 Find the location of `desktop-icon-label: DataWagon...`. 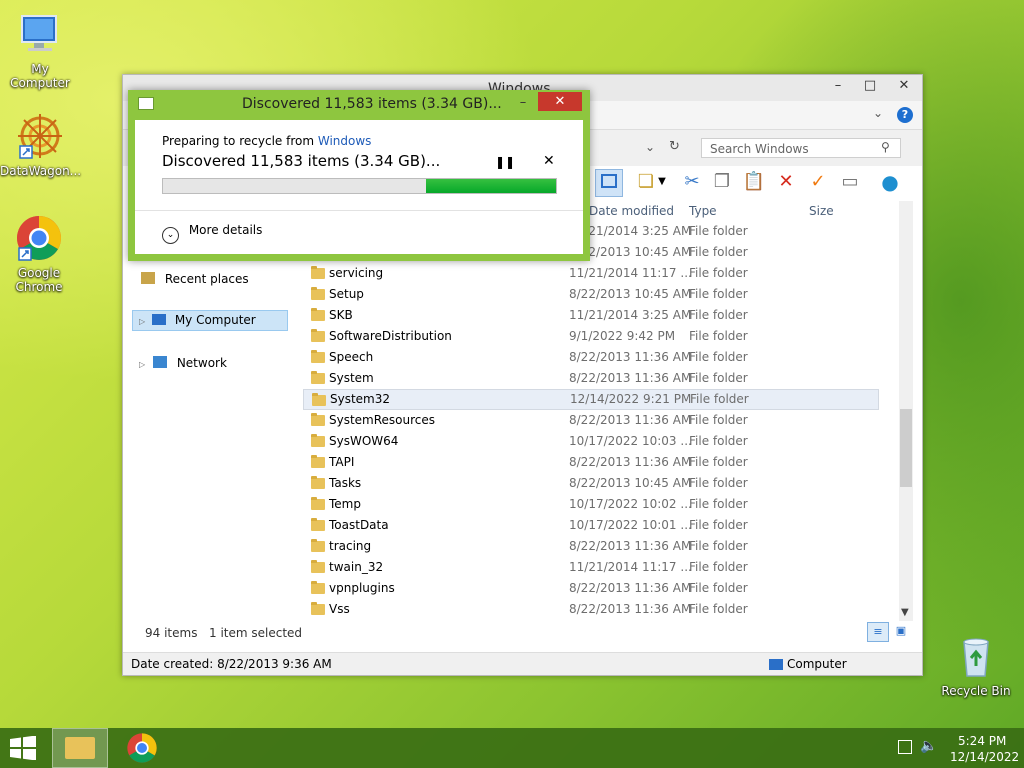

desktop-icon-label: DataWagon... is located at coordinates (41, 171).